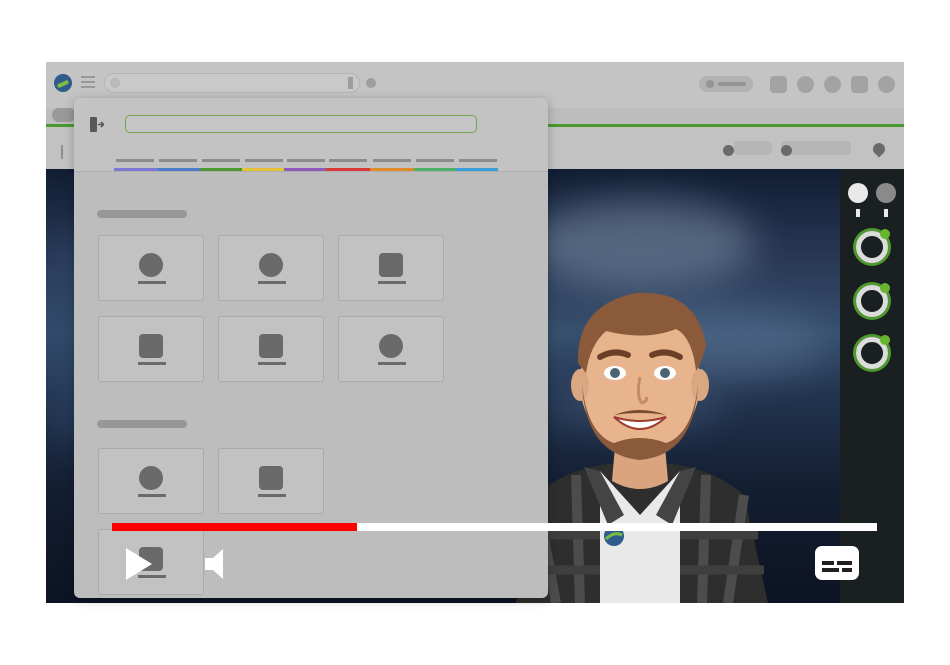 This screenshot has width=950, height=665. Describe the element at coordinates (311, 135) in the screenshot. I see `panel-header` at that location.